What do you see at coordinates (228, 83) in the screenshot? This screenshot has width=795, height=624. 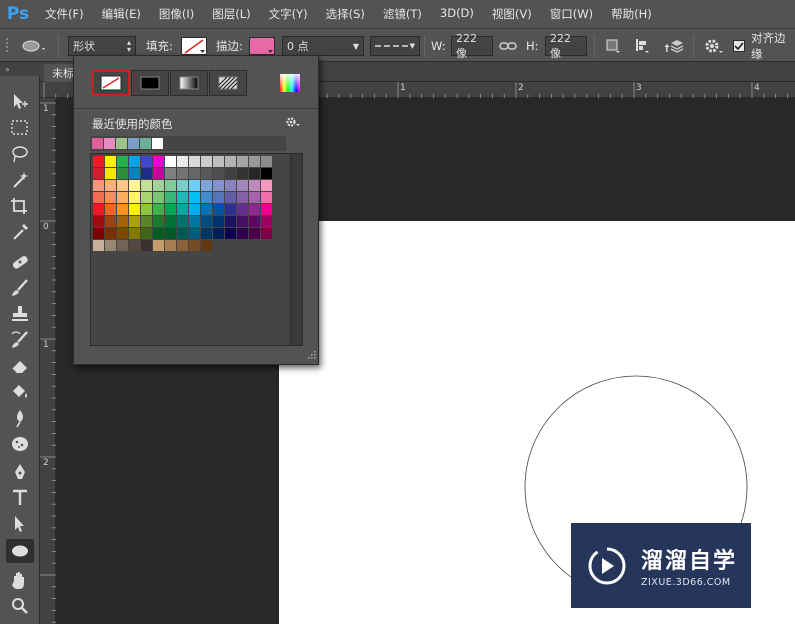 I see `pattern-button` at bounding box center [228, 83].